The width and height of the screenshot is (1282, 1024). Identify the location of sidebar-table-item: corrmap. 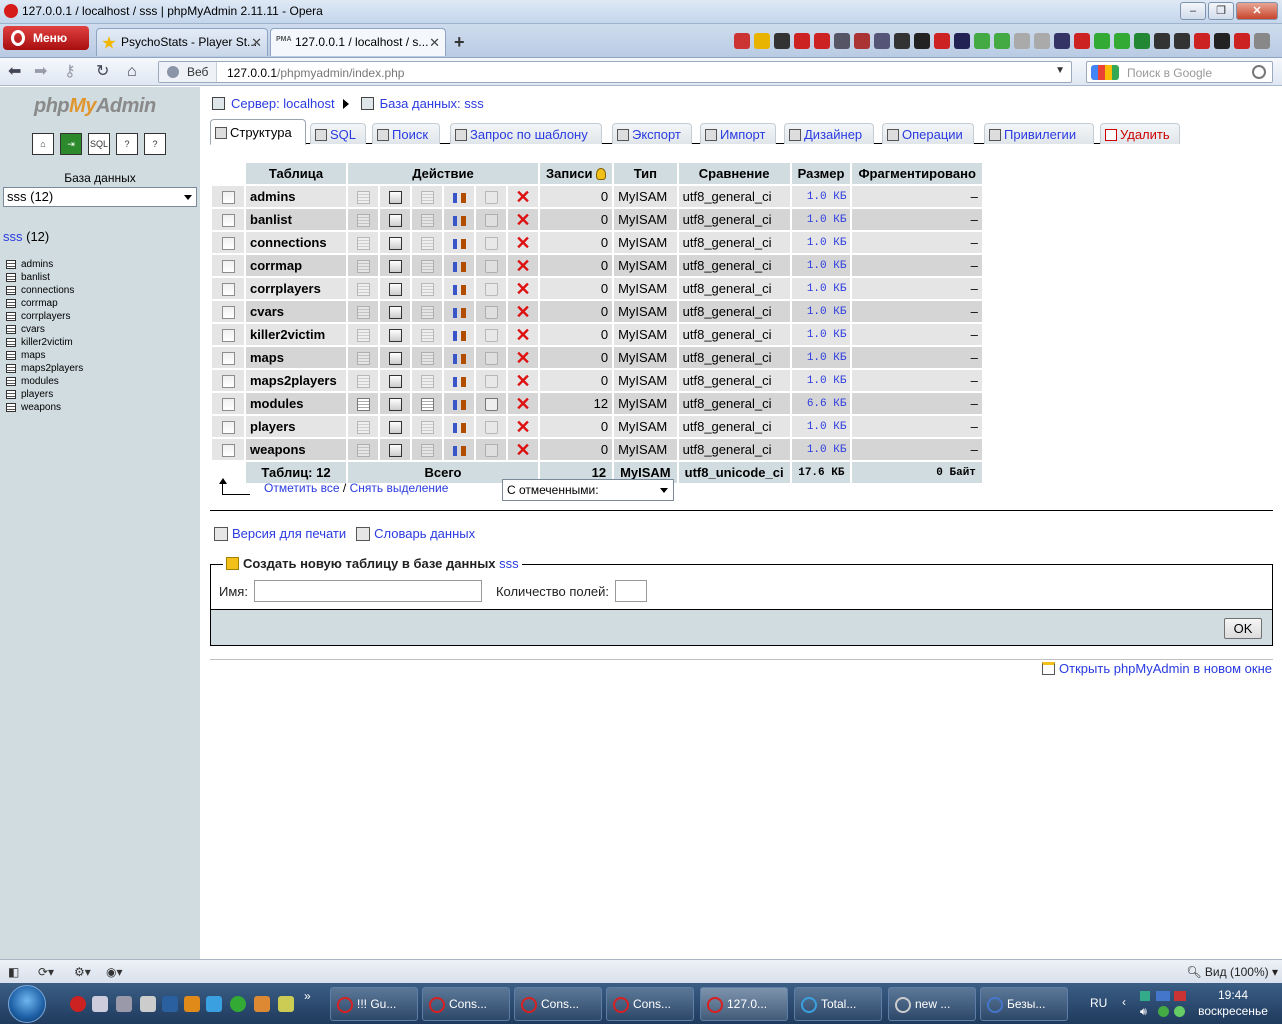
(44, 303).